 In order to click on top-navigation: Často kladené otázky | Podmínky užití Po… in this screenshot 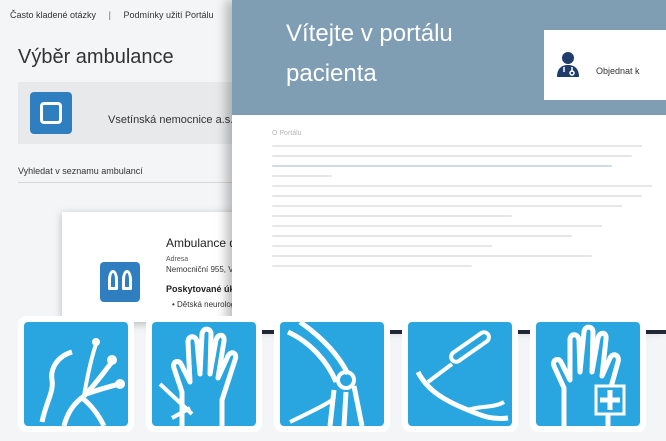, I will do `click(111, 15)`.